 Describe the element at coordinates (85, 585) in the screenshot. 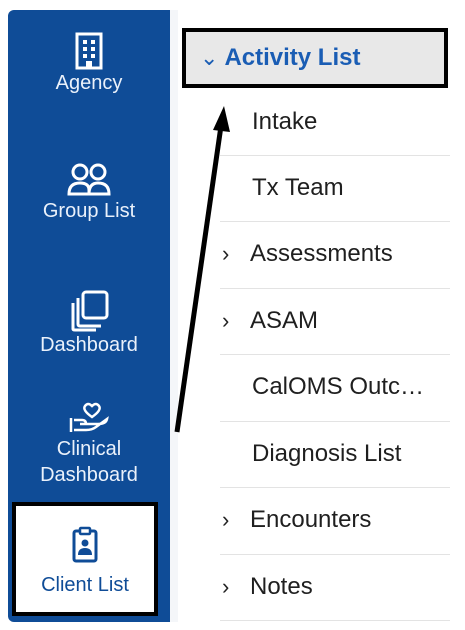

I see `nav-label-client-list: Client List` at that location.